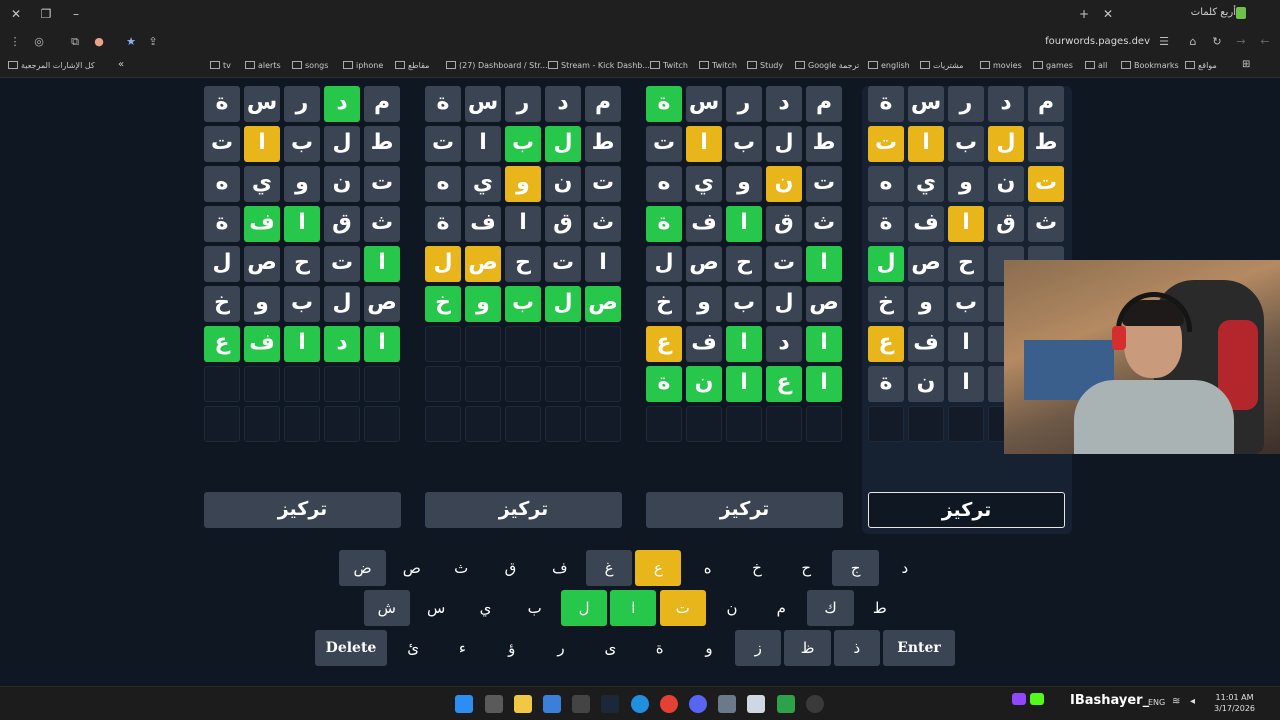 The height and width of the screenshot is (720, 1280). Describe the element at coordinates (698, 704) in the screenshot. I see `discord-icon` at that location.